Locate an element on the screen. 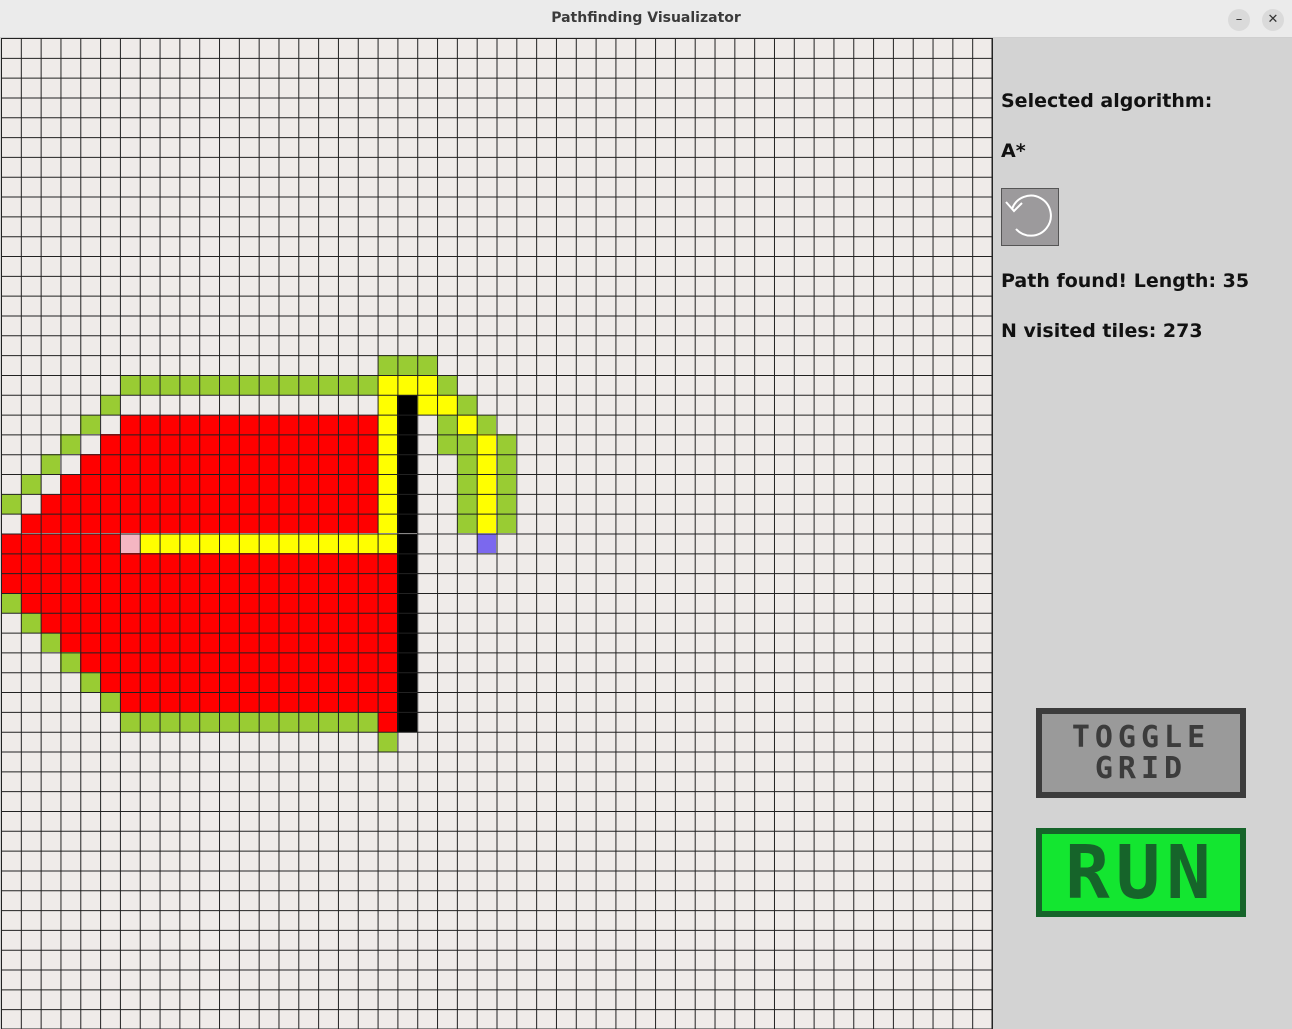 This screenshot has height=1029, width=1292. close-button: ✕ is located at coordinates (1273, 20).